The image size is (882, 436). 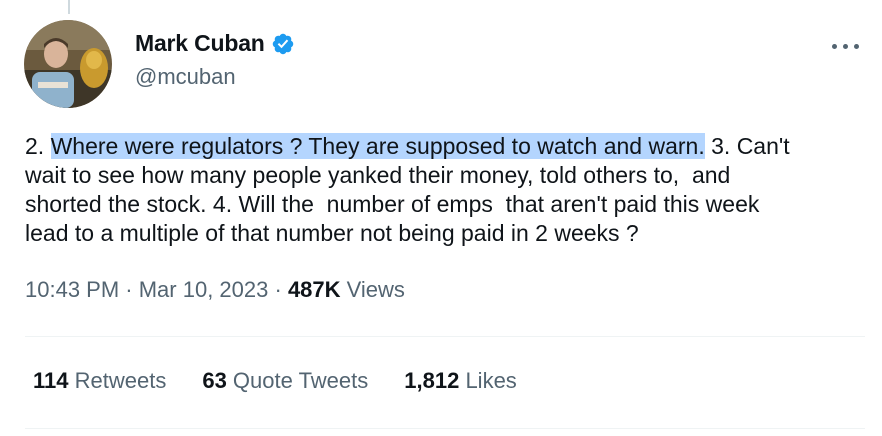 I want to click on tweet-meta: 10:43 PM · Mar 10, 2023 · 487K Views, so click(x=215, y=290).